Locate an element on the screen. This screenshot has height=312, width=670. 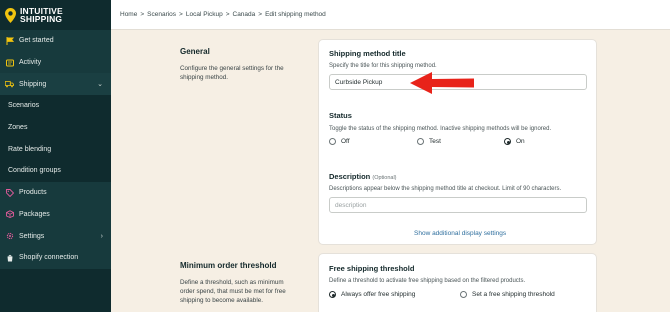
status-radio-group: Off Test On is located at coordinates (458, 143).